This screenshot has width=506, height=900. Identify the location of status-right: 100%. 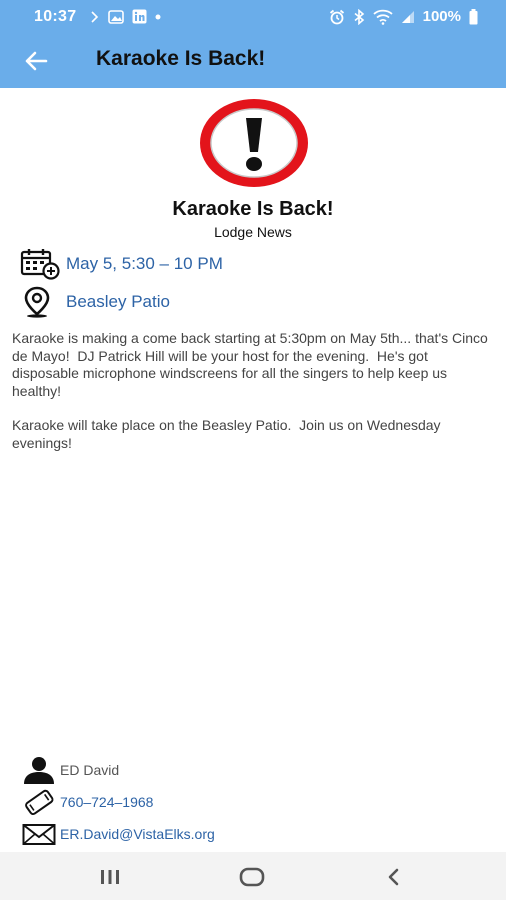
(403, 16).